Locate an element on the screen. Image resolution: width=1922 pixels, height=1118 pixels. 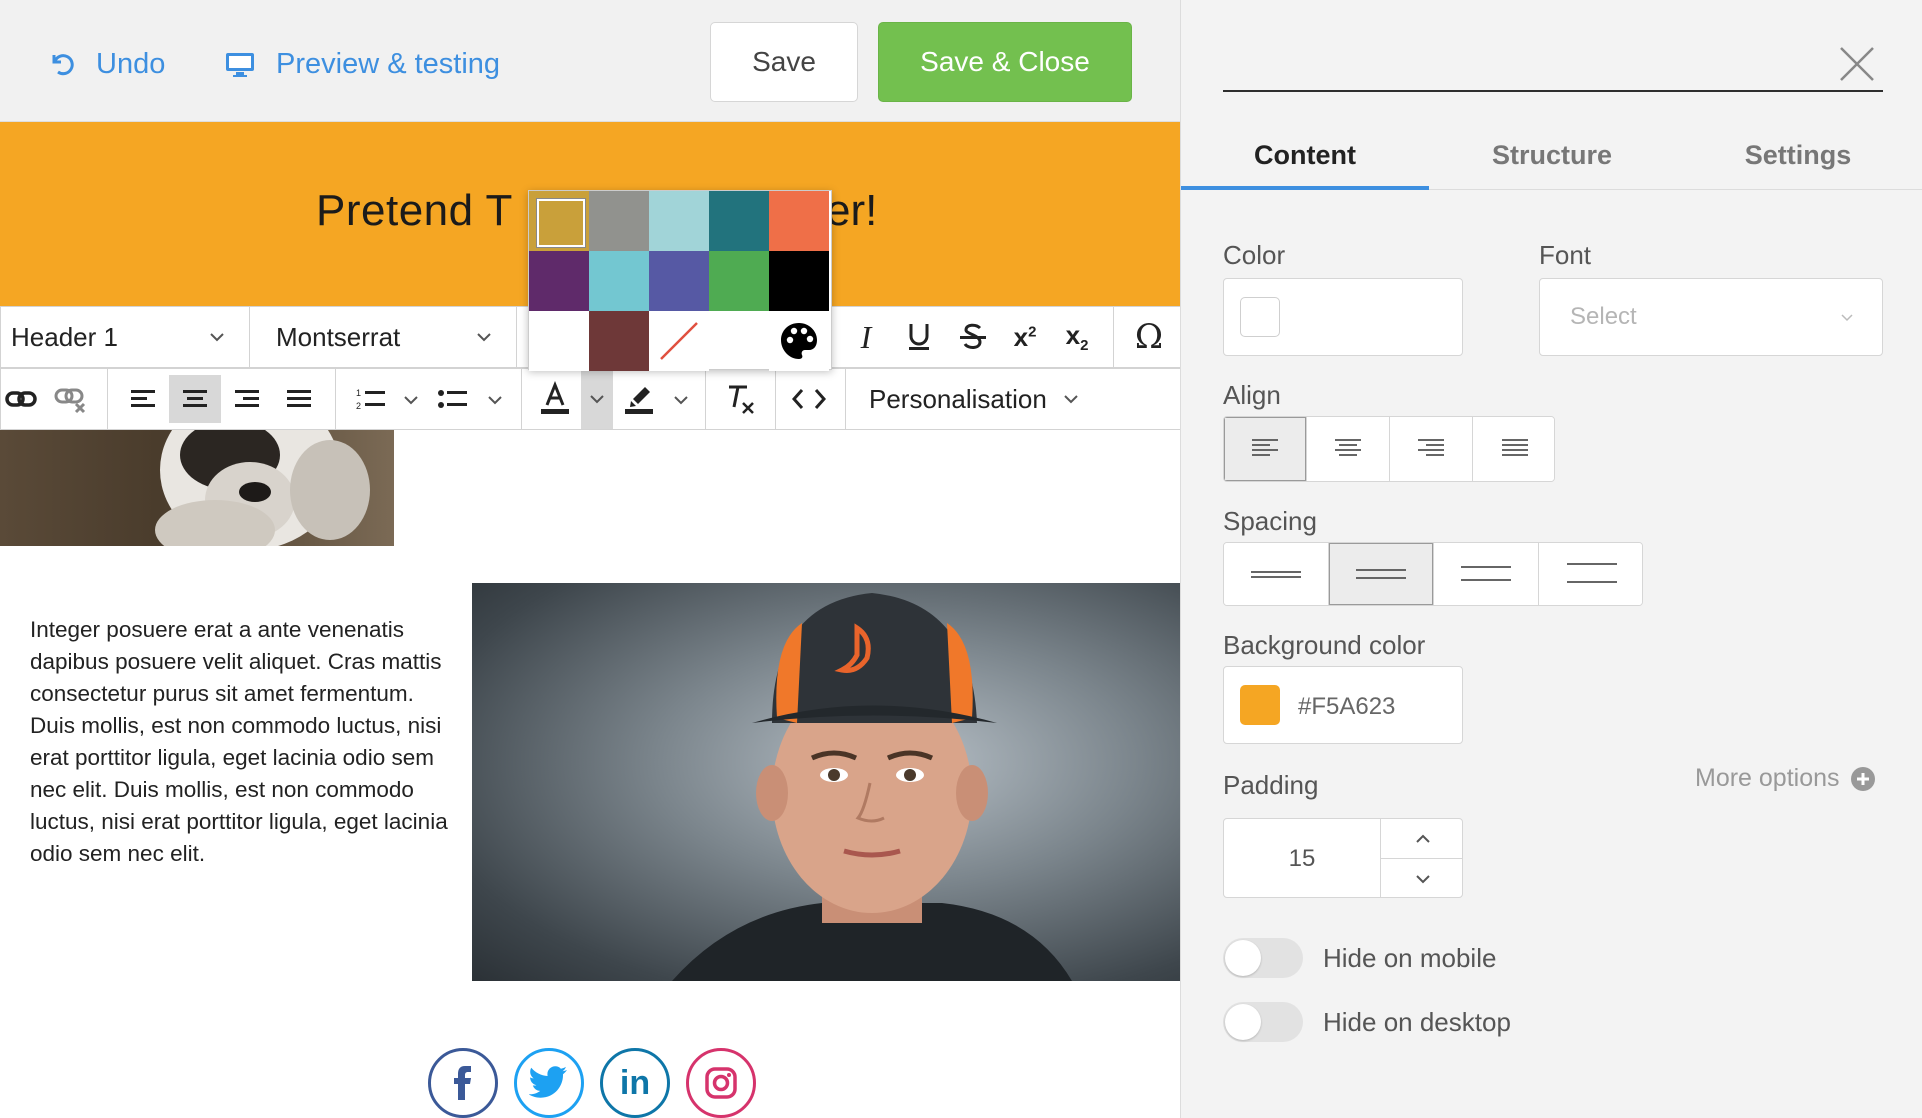
background-color-value: #F5A623 is located at coordinates (1347, 706).